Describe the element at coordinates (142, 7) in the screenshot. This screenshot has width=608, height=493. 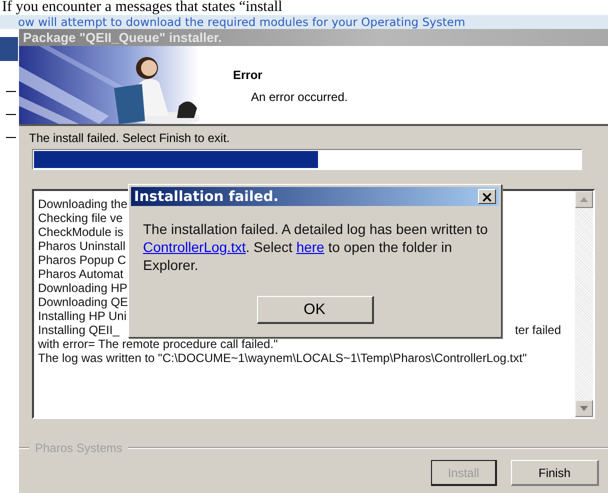
I see `page-heading: If you encounter a messages that states “install` at that location.